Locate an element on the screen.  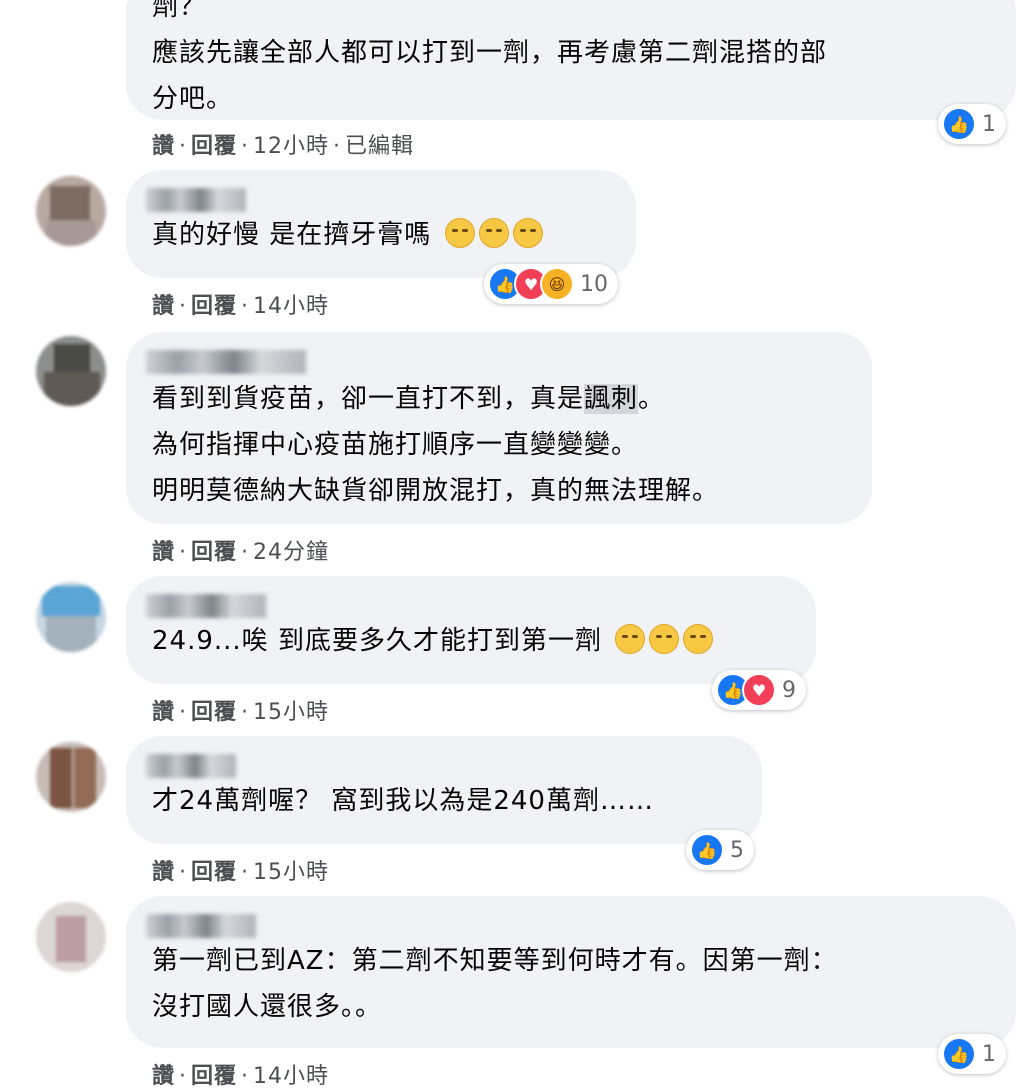
comment-bubble: 劑？ 應該先讓全部人都可以打到一劑，再考慮第二劑混搭的部 分吧。 is located at coordinates (571, 60).